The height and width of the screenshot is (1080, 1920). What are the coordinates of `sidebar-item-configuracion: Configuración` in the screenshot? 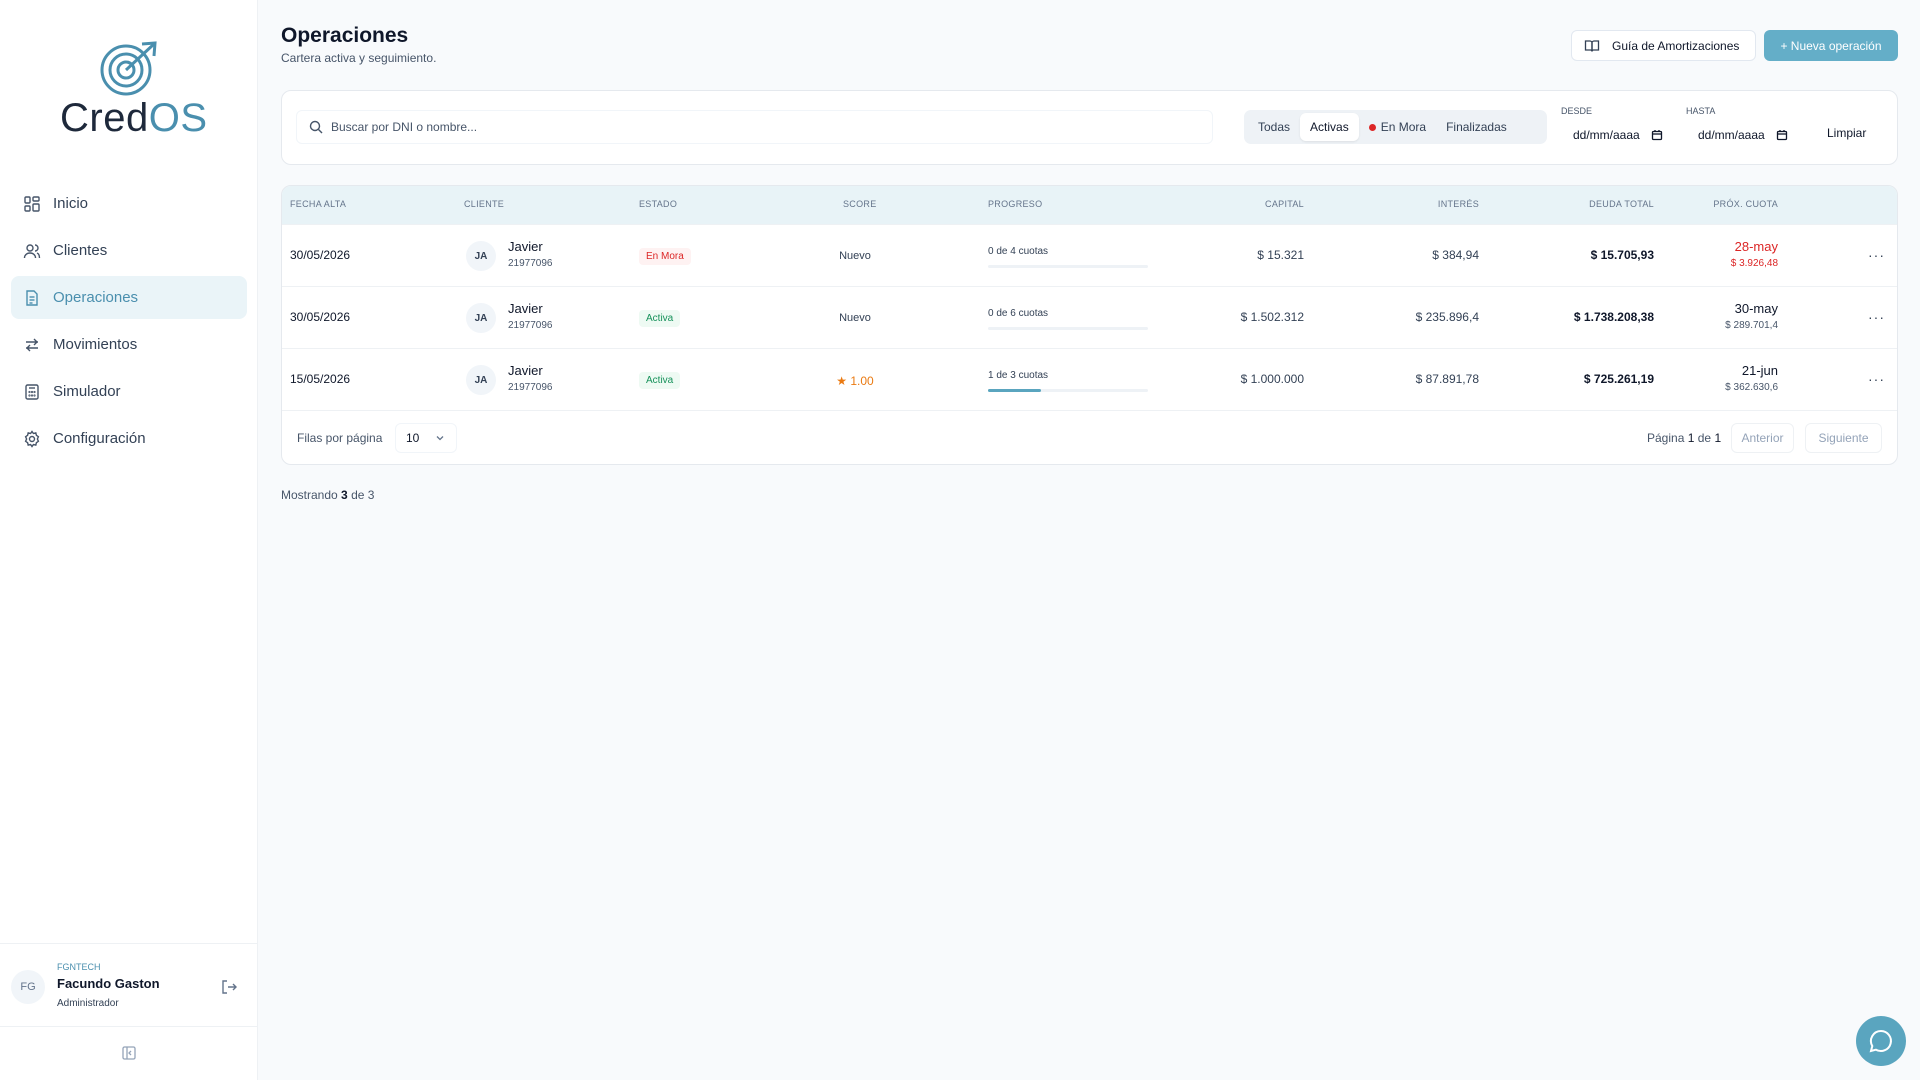 It's located at (129, 438).